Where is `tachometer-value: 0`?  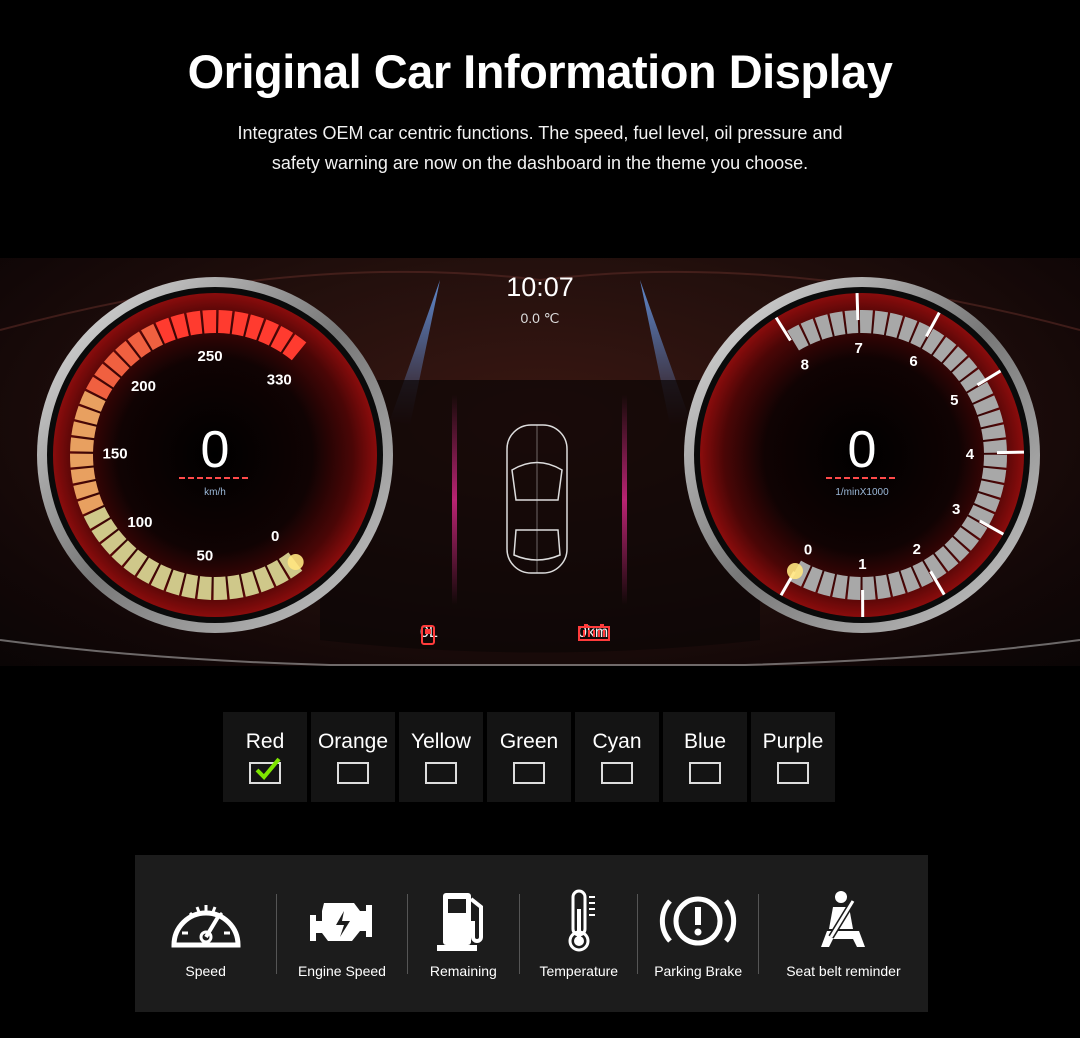
tachometer-value: 0 is located at coordinates (862, 450).